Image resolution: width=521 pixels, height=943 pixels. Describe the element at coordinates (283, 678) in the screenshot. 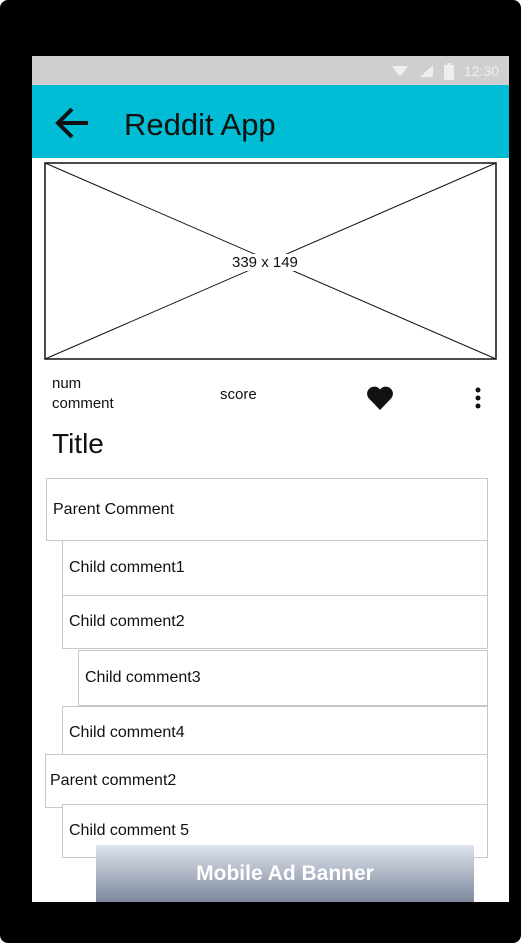

I see `child-comment: Child comment3` at that location.